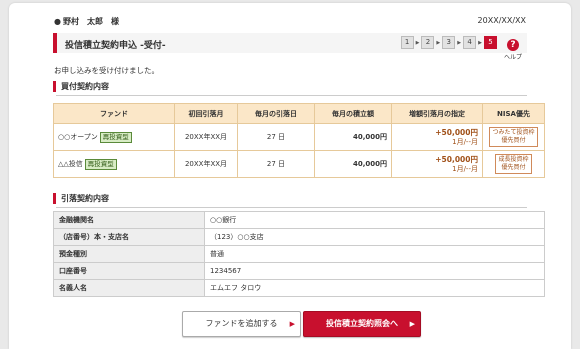 Image resolution: width=580 pixels, height=349 pixels. I want to click on row-value: （123）○○支店, so click(374, 237).